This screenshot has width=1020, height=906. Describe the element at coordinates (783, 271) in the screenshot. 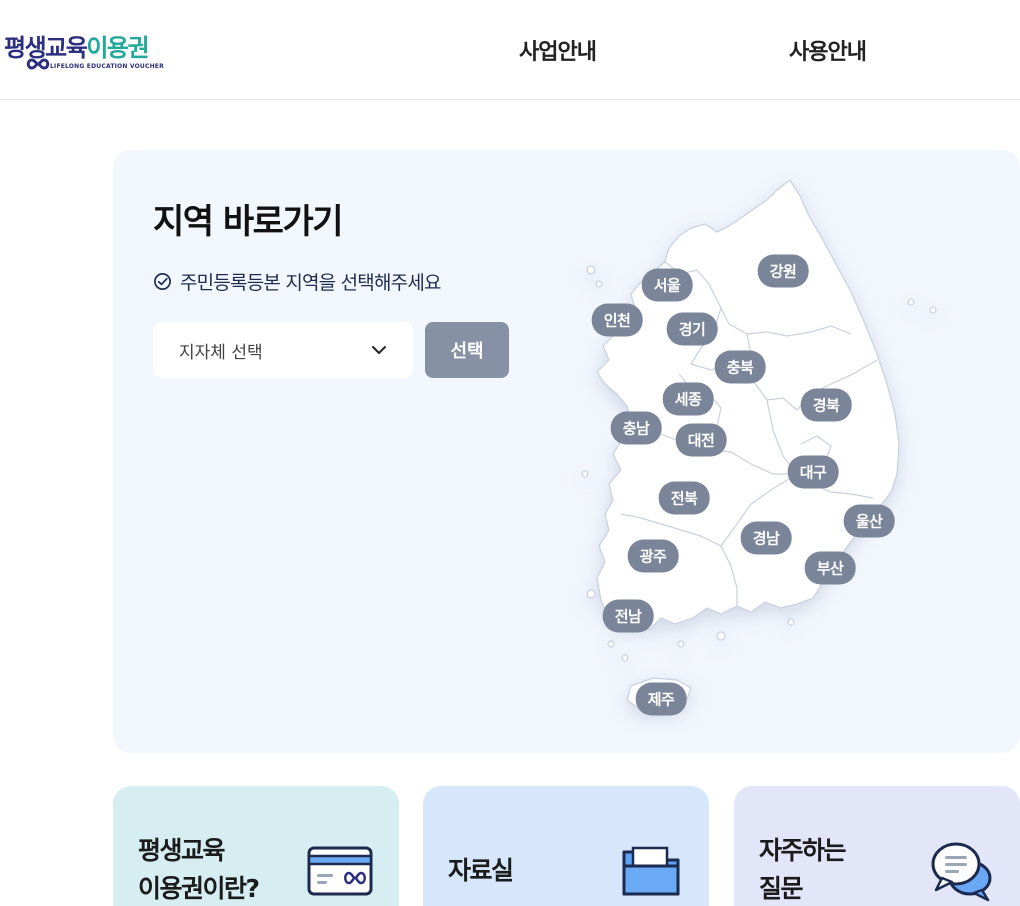

I see `region-badge-gangwon: 강원` at that location.